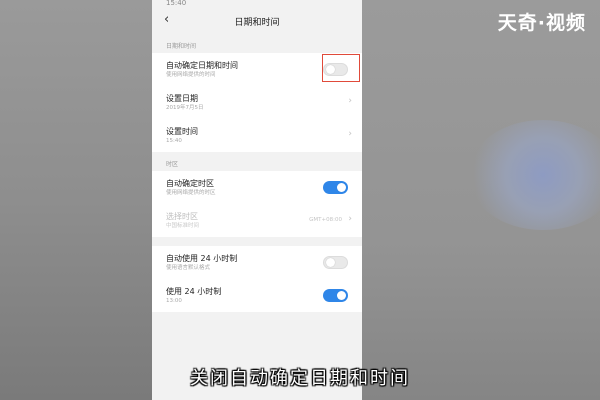 The width and height of the screenshot is (600, 400). Describe the element at coordinates (183, 226) in the screenshot. I see `row-subtitle: 中国标准时间` at that location.